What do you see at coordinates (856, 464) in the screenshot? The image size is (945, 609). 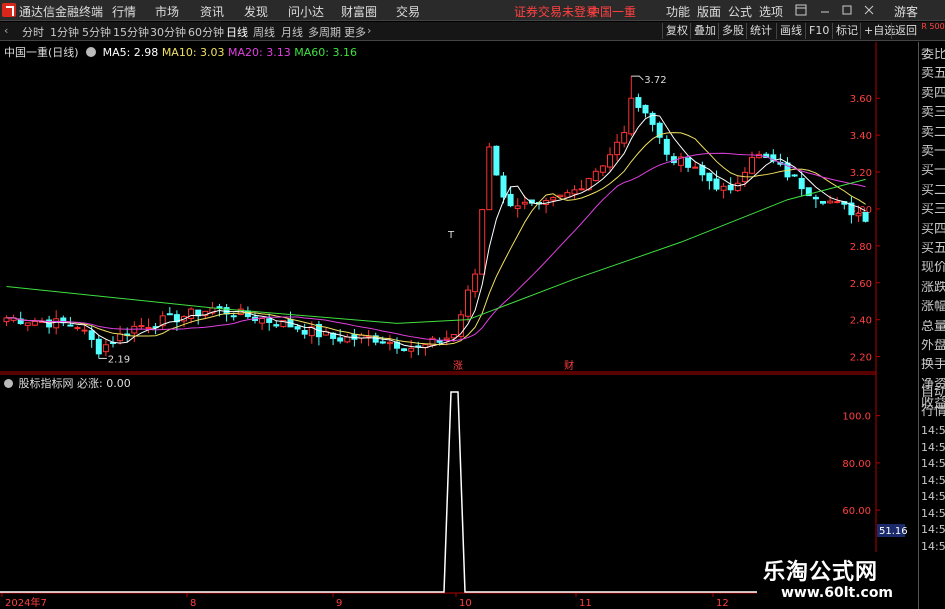 I see `ind-tick-label: 80.00` at bounding box center [856, 464].